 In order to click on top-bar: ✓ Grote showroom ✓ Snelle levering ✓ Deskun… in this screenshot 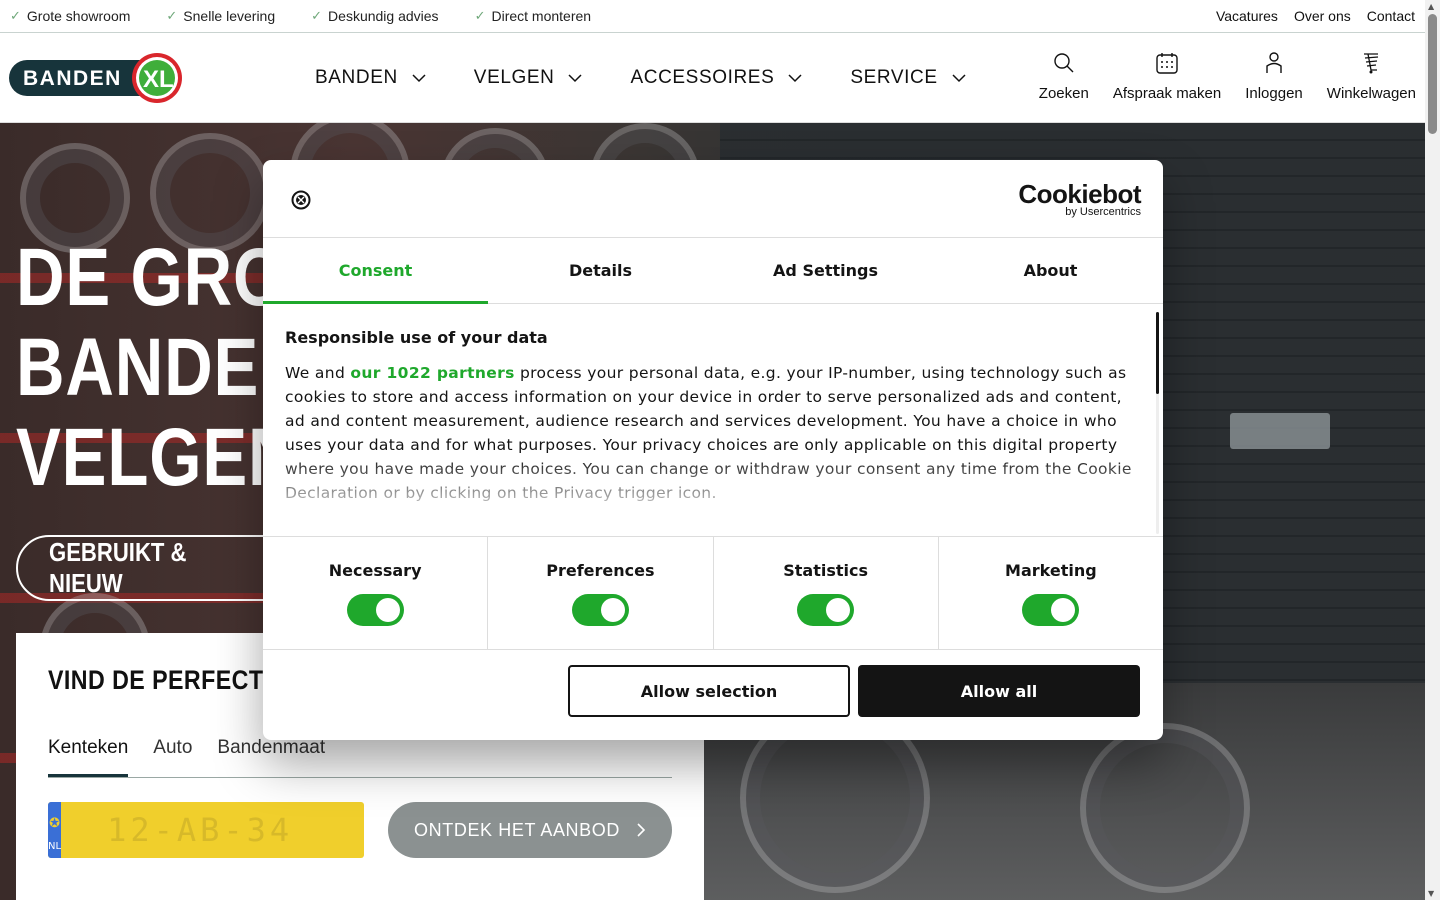, I will do `click(712, 16)`.